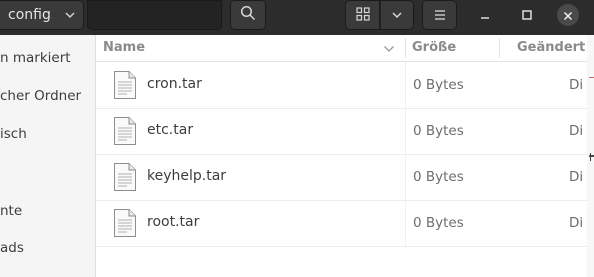 The width and height of the screenshot is (594, 277). I want to click on file-row: cron.tar 0 Bytes Di, so click(345, 85).